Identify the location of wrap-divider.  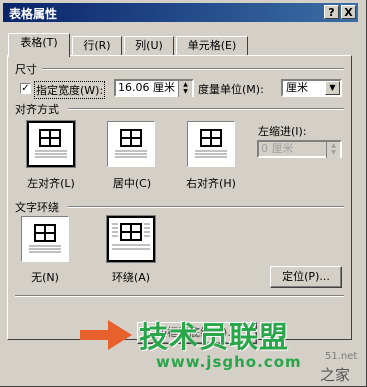
(206, 207).